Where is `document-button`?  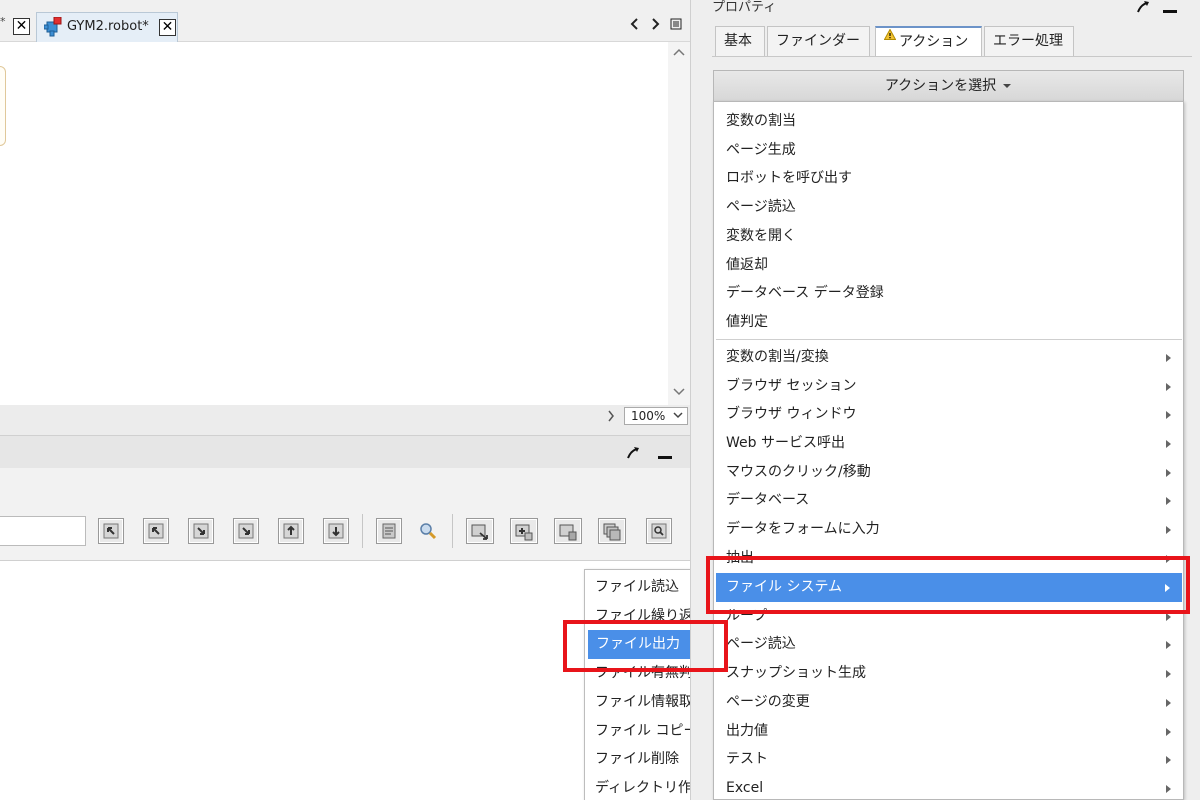
document-button is located at coordinates (389, 531).